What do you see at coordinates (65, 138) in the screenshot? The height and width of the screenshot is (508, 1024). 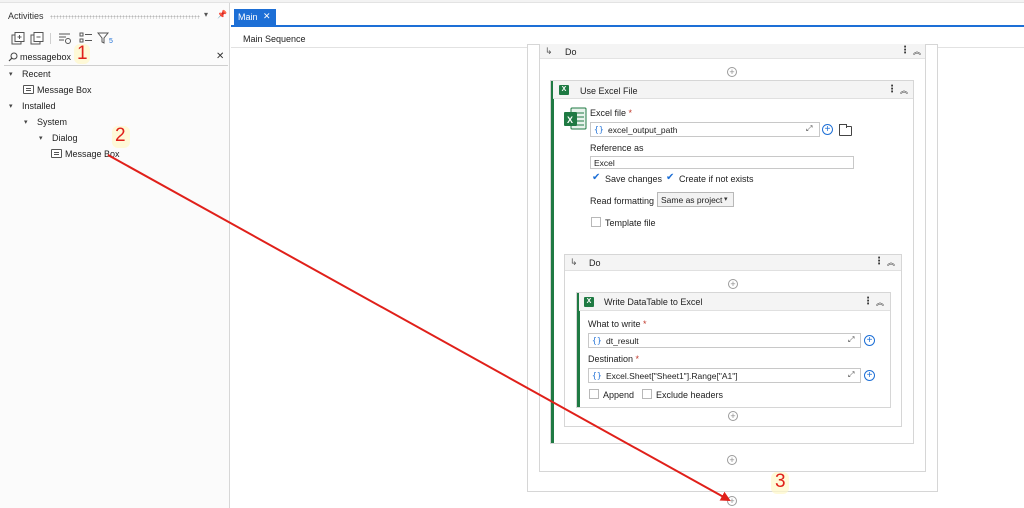 I see `tree-group-dialog: Dialog` at bounding box center [65, 138].